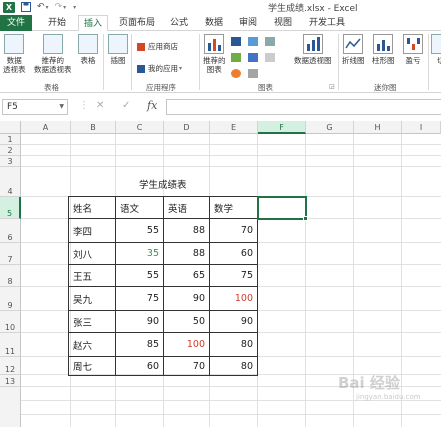 This screenshot has height=427, width=441. I want to click on table-cell-english: 70, so click(187, 366).